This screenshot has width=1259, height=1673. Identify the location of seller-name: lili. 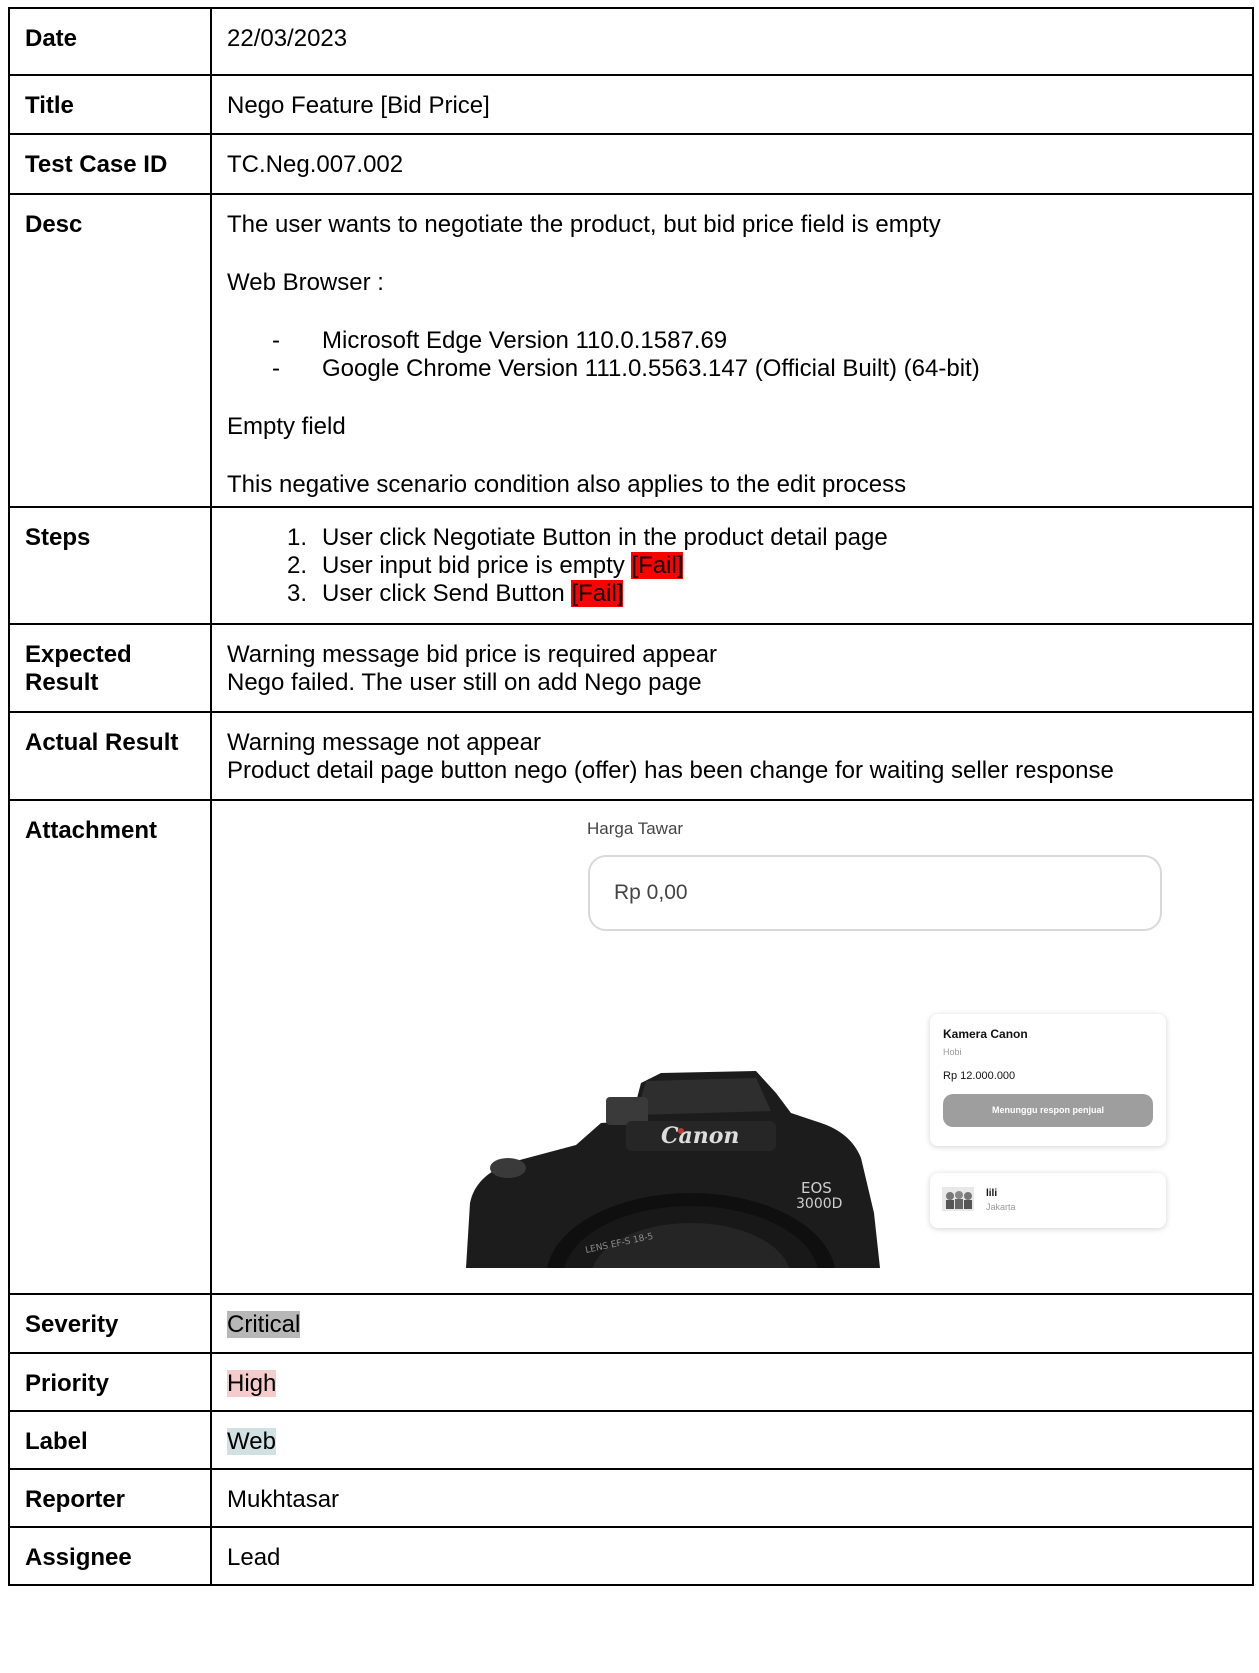
(992, 1193).